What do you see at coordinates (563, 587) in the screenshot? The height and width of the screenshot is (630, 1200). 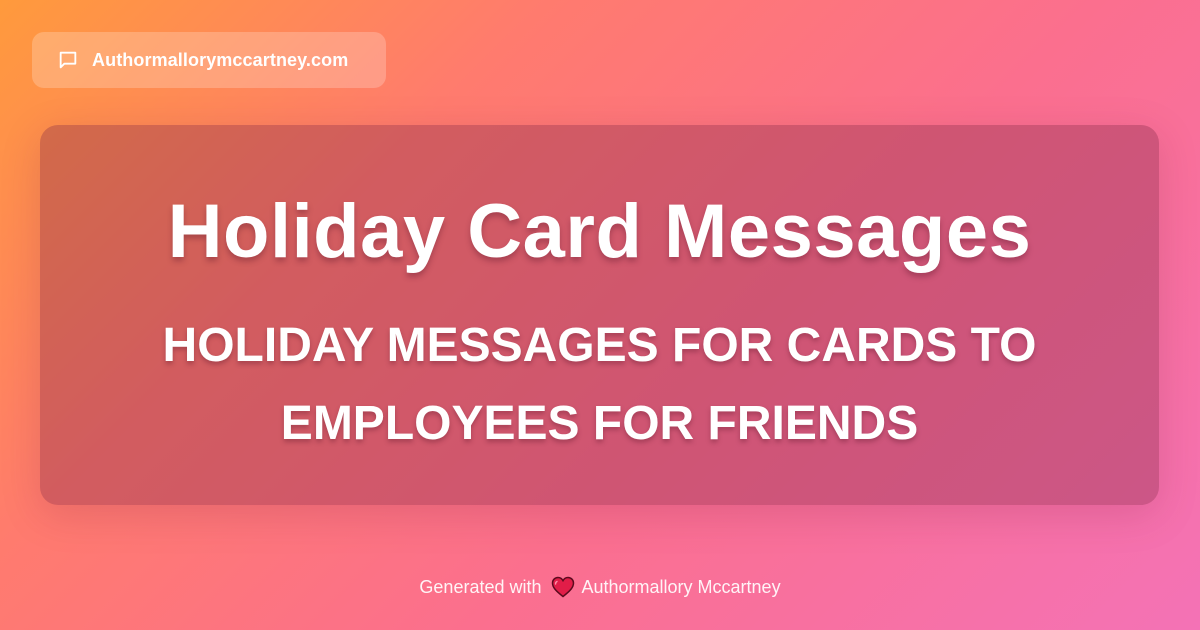 I see `heart-icon` at bounding box center [563, 587].